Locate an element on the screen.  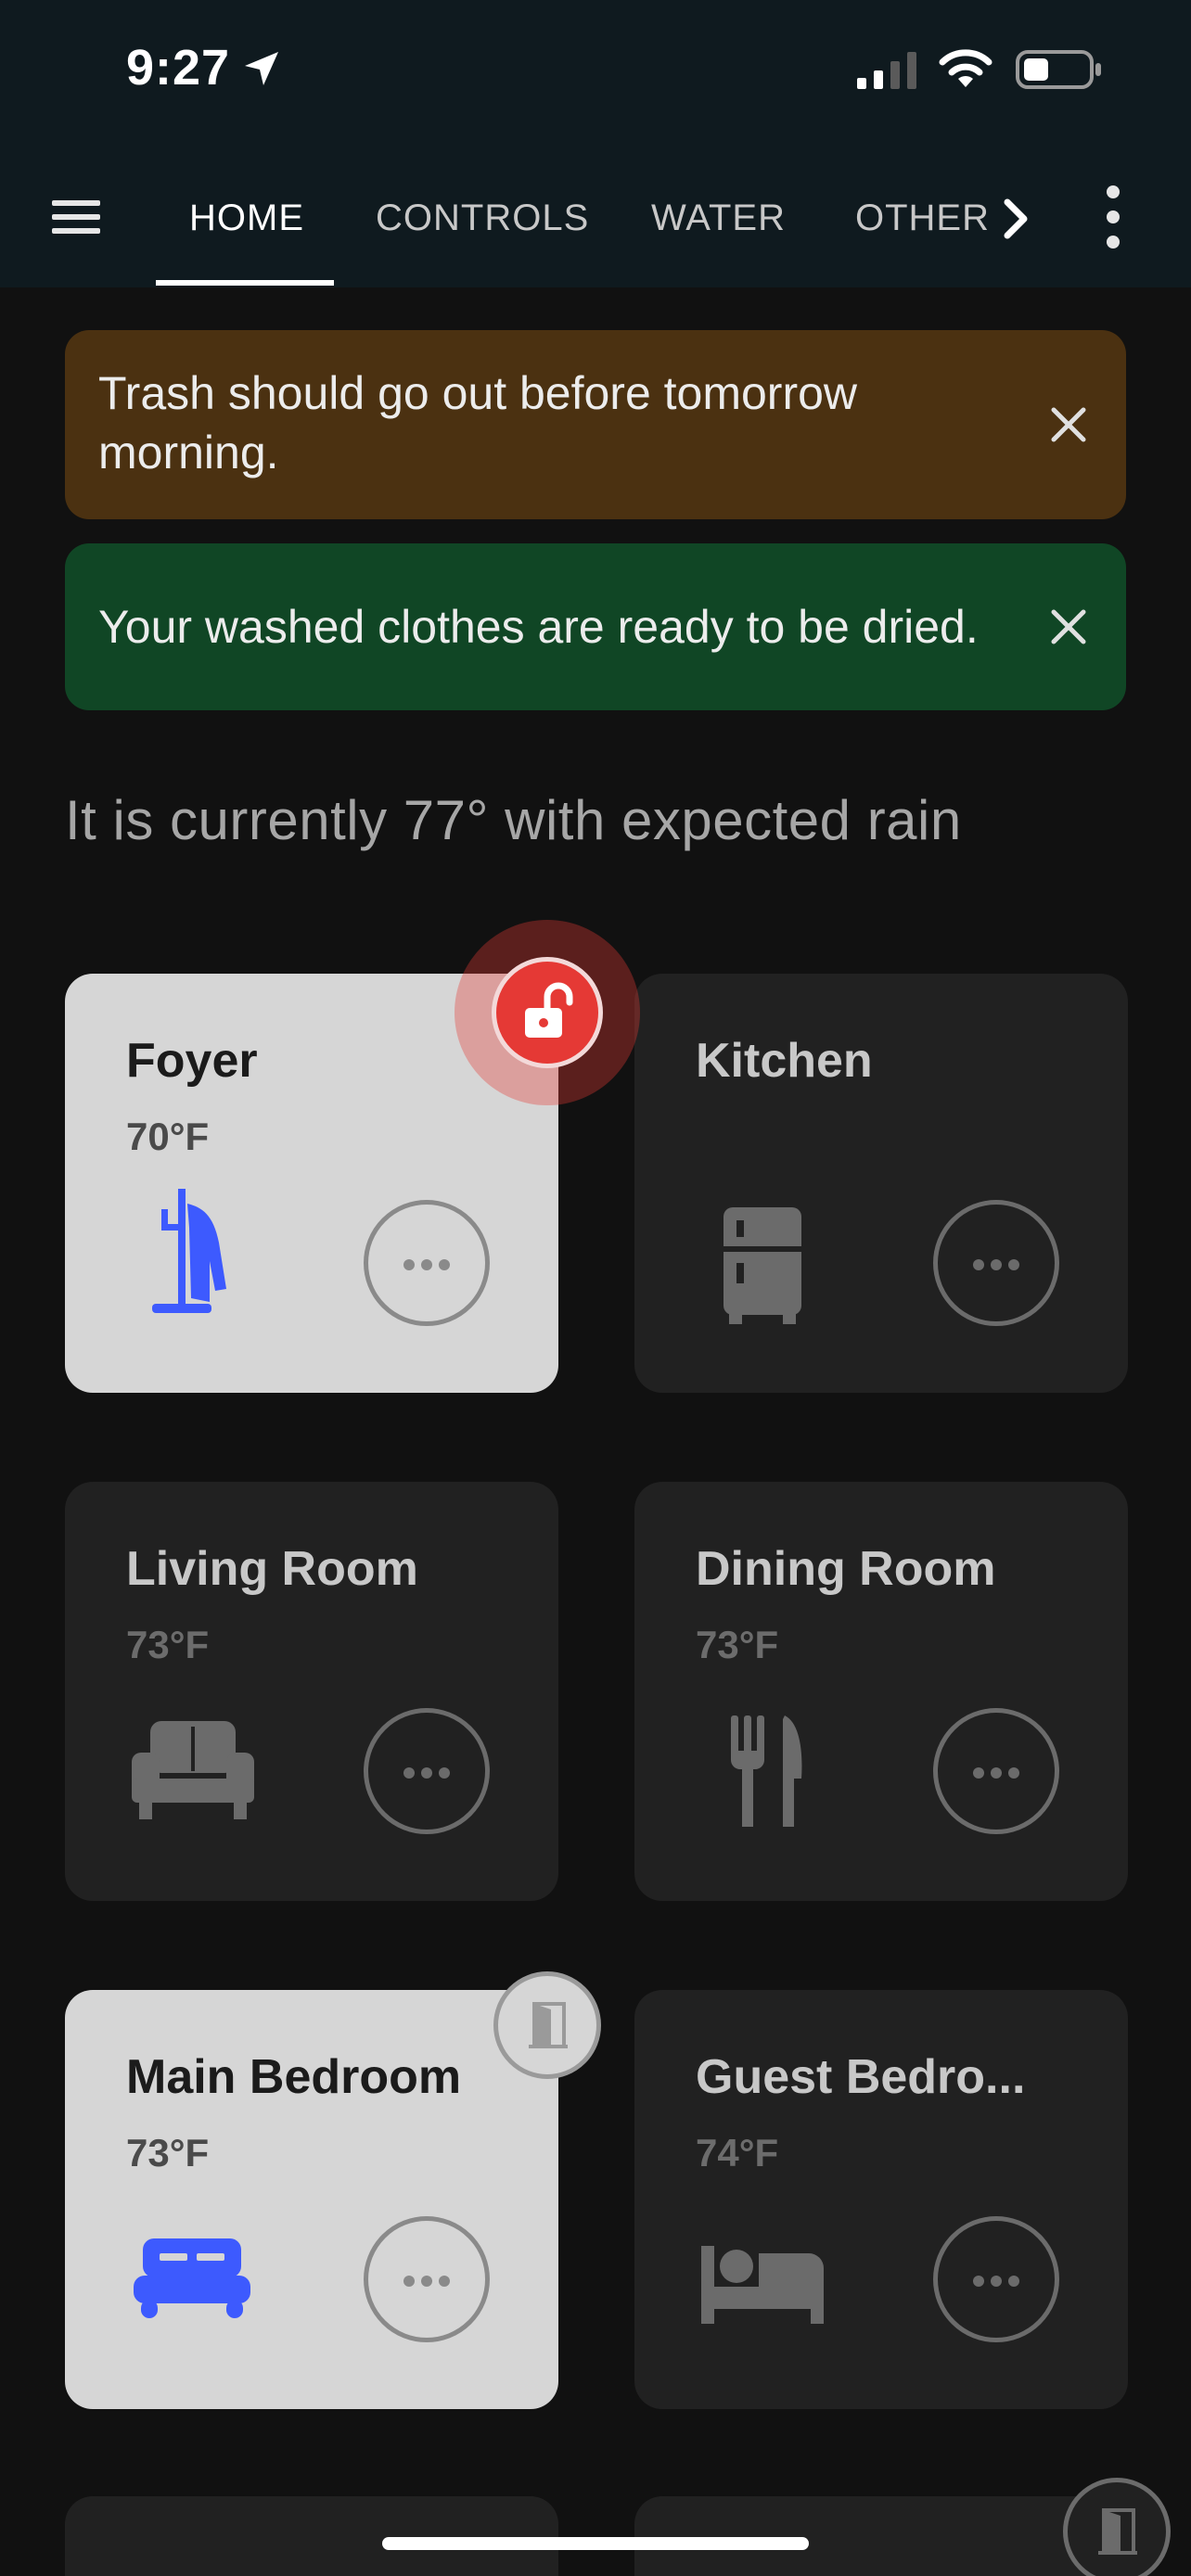
sofa-icon is located at coordinates (193, 1770).